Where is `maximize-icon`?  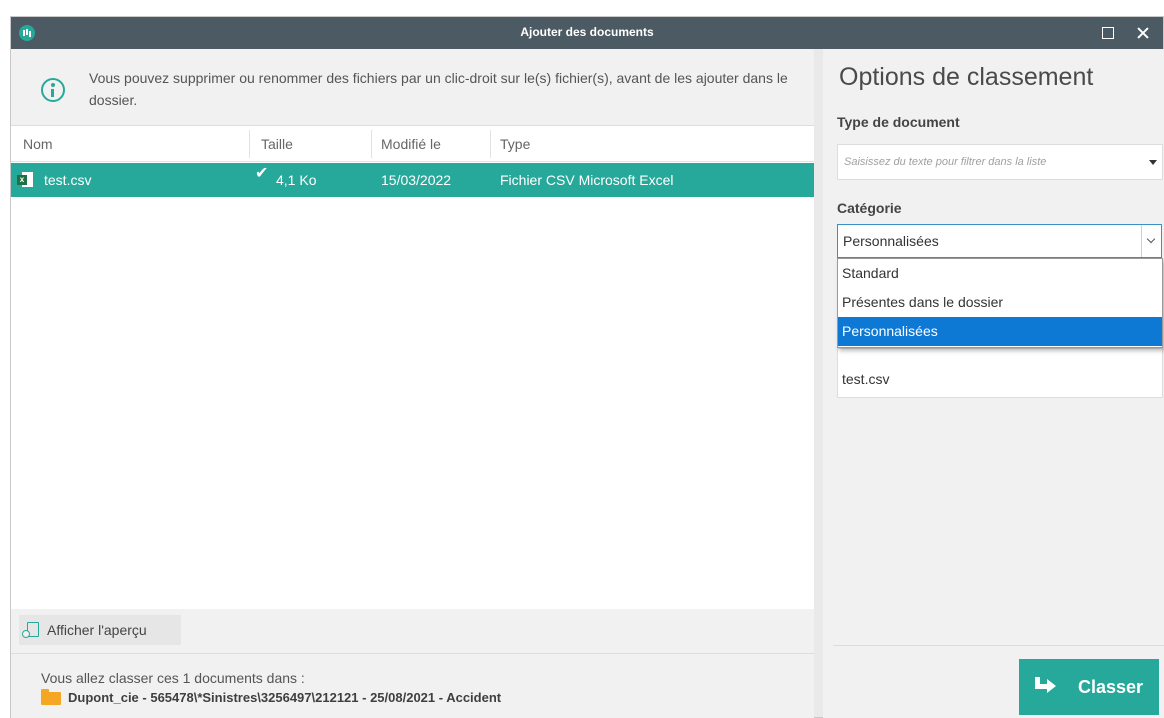 maximize-icon is located at coordinates (1107, 33).